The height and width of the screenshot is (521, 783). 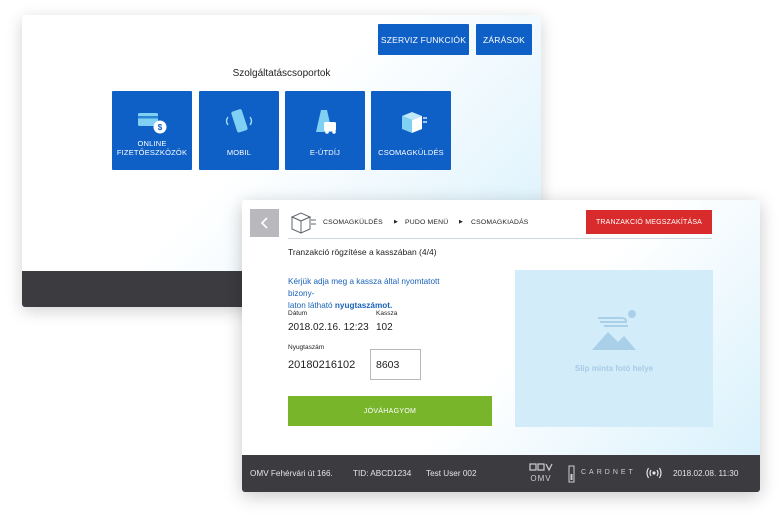 I want to click on receipt-label: Nyugtaszám, so click(x=306, y=347).